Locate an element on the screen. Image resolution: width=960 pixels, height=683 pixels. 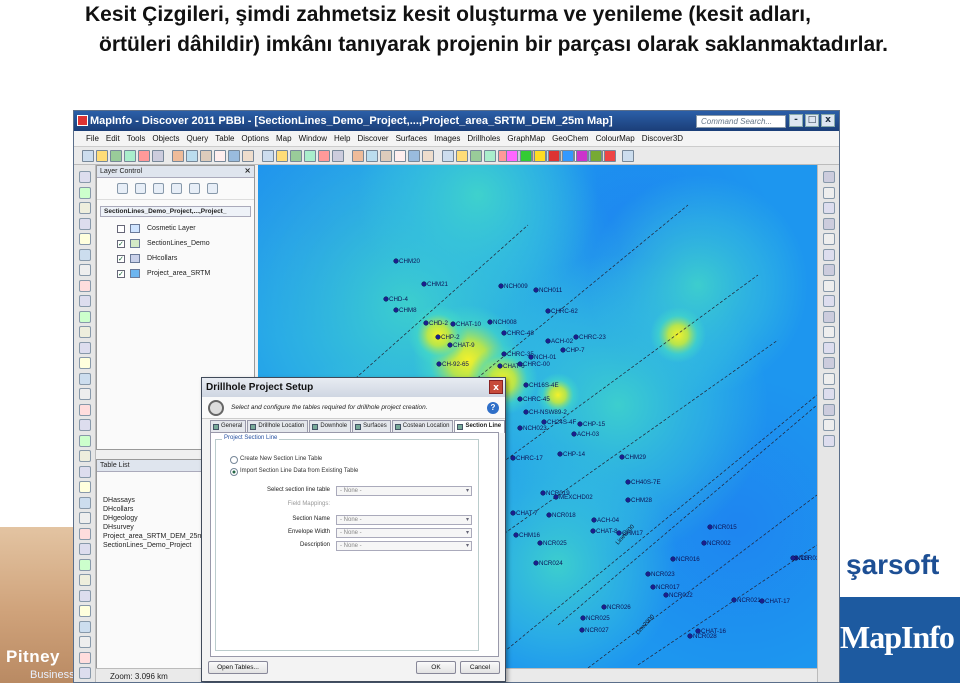
layer-row: ✓ SectionLines_Demo is located at coordinates (175, 243).